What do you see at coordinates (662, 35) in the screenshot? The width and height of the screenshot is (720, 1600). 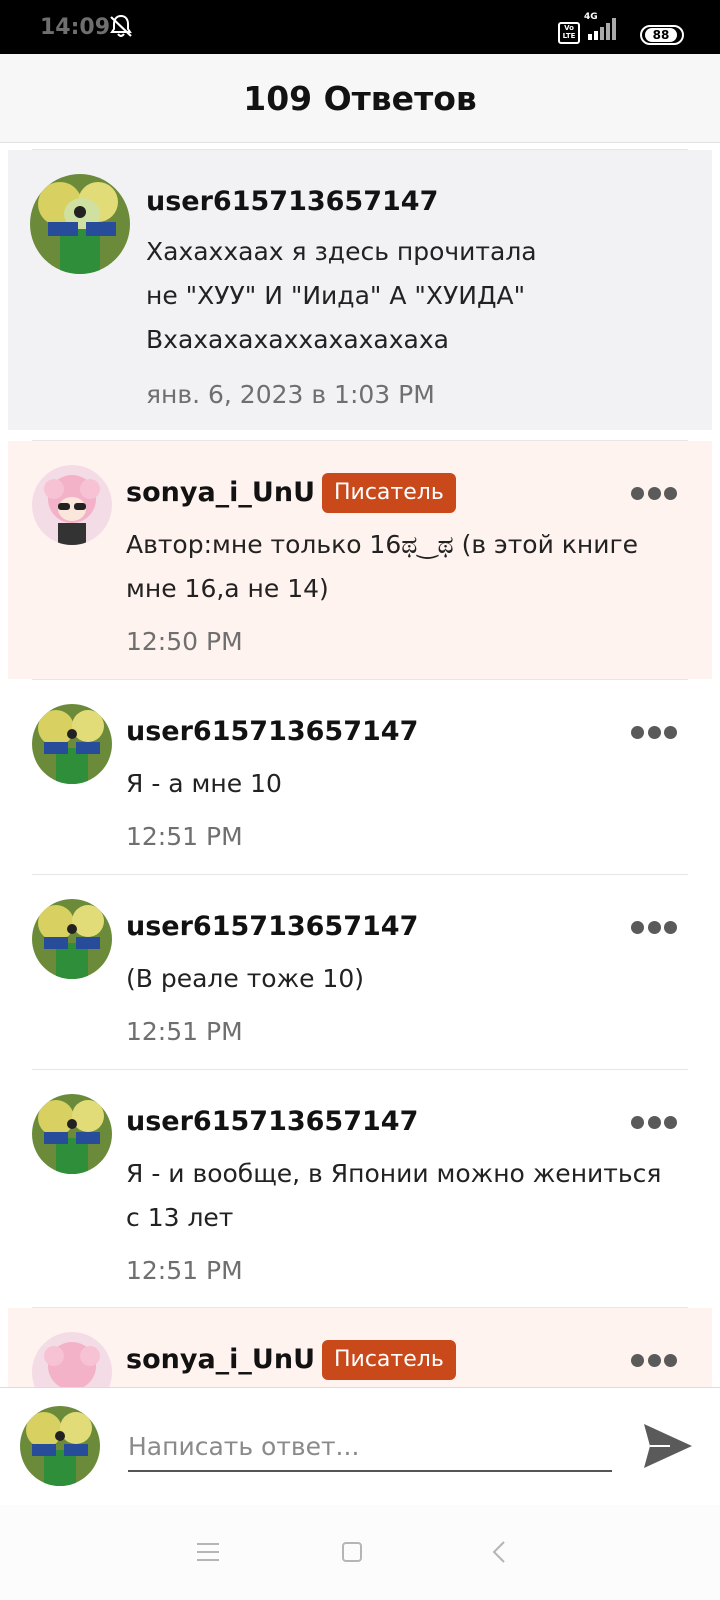 I see `battery-icon: 88` at bounding box center [662, 35].